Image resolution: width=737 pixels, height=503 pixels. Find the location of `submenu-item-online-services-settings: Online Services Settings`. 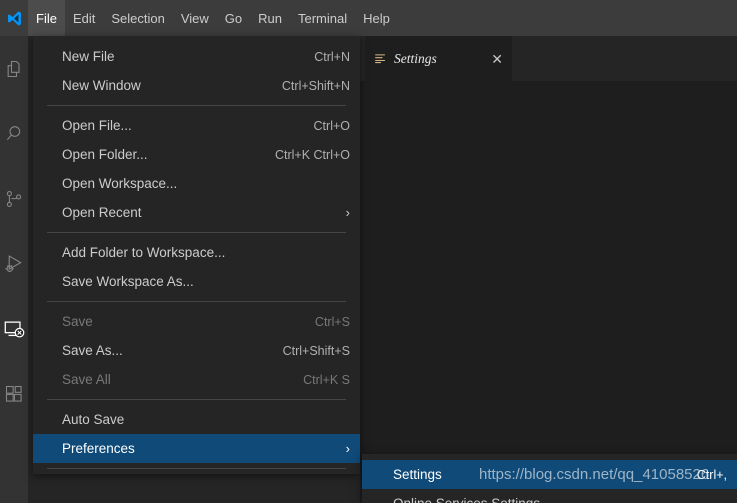

submenu-item-online-services-settings: Online Services Settings is located at coordinates (549, 496).